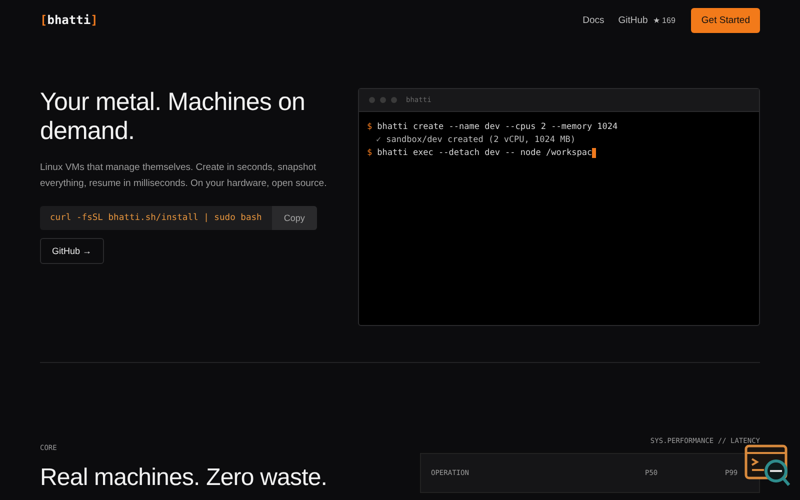 The width and height of the screenshot is (800, 500). Describe the element at coordinates (173, 117) in the screenshot. I see `hero-title: Your metal. Machines on demand.` at that location.